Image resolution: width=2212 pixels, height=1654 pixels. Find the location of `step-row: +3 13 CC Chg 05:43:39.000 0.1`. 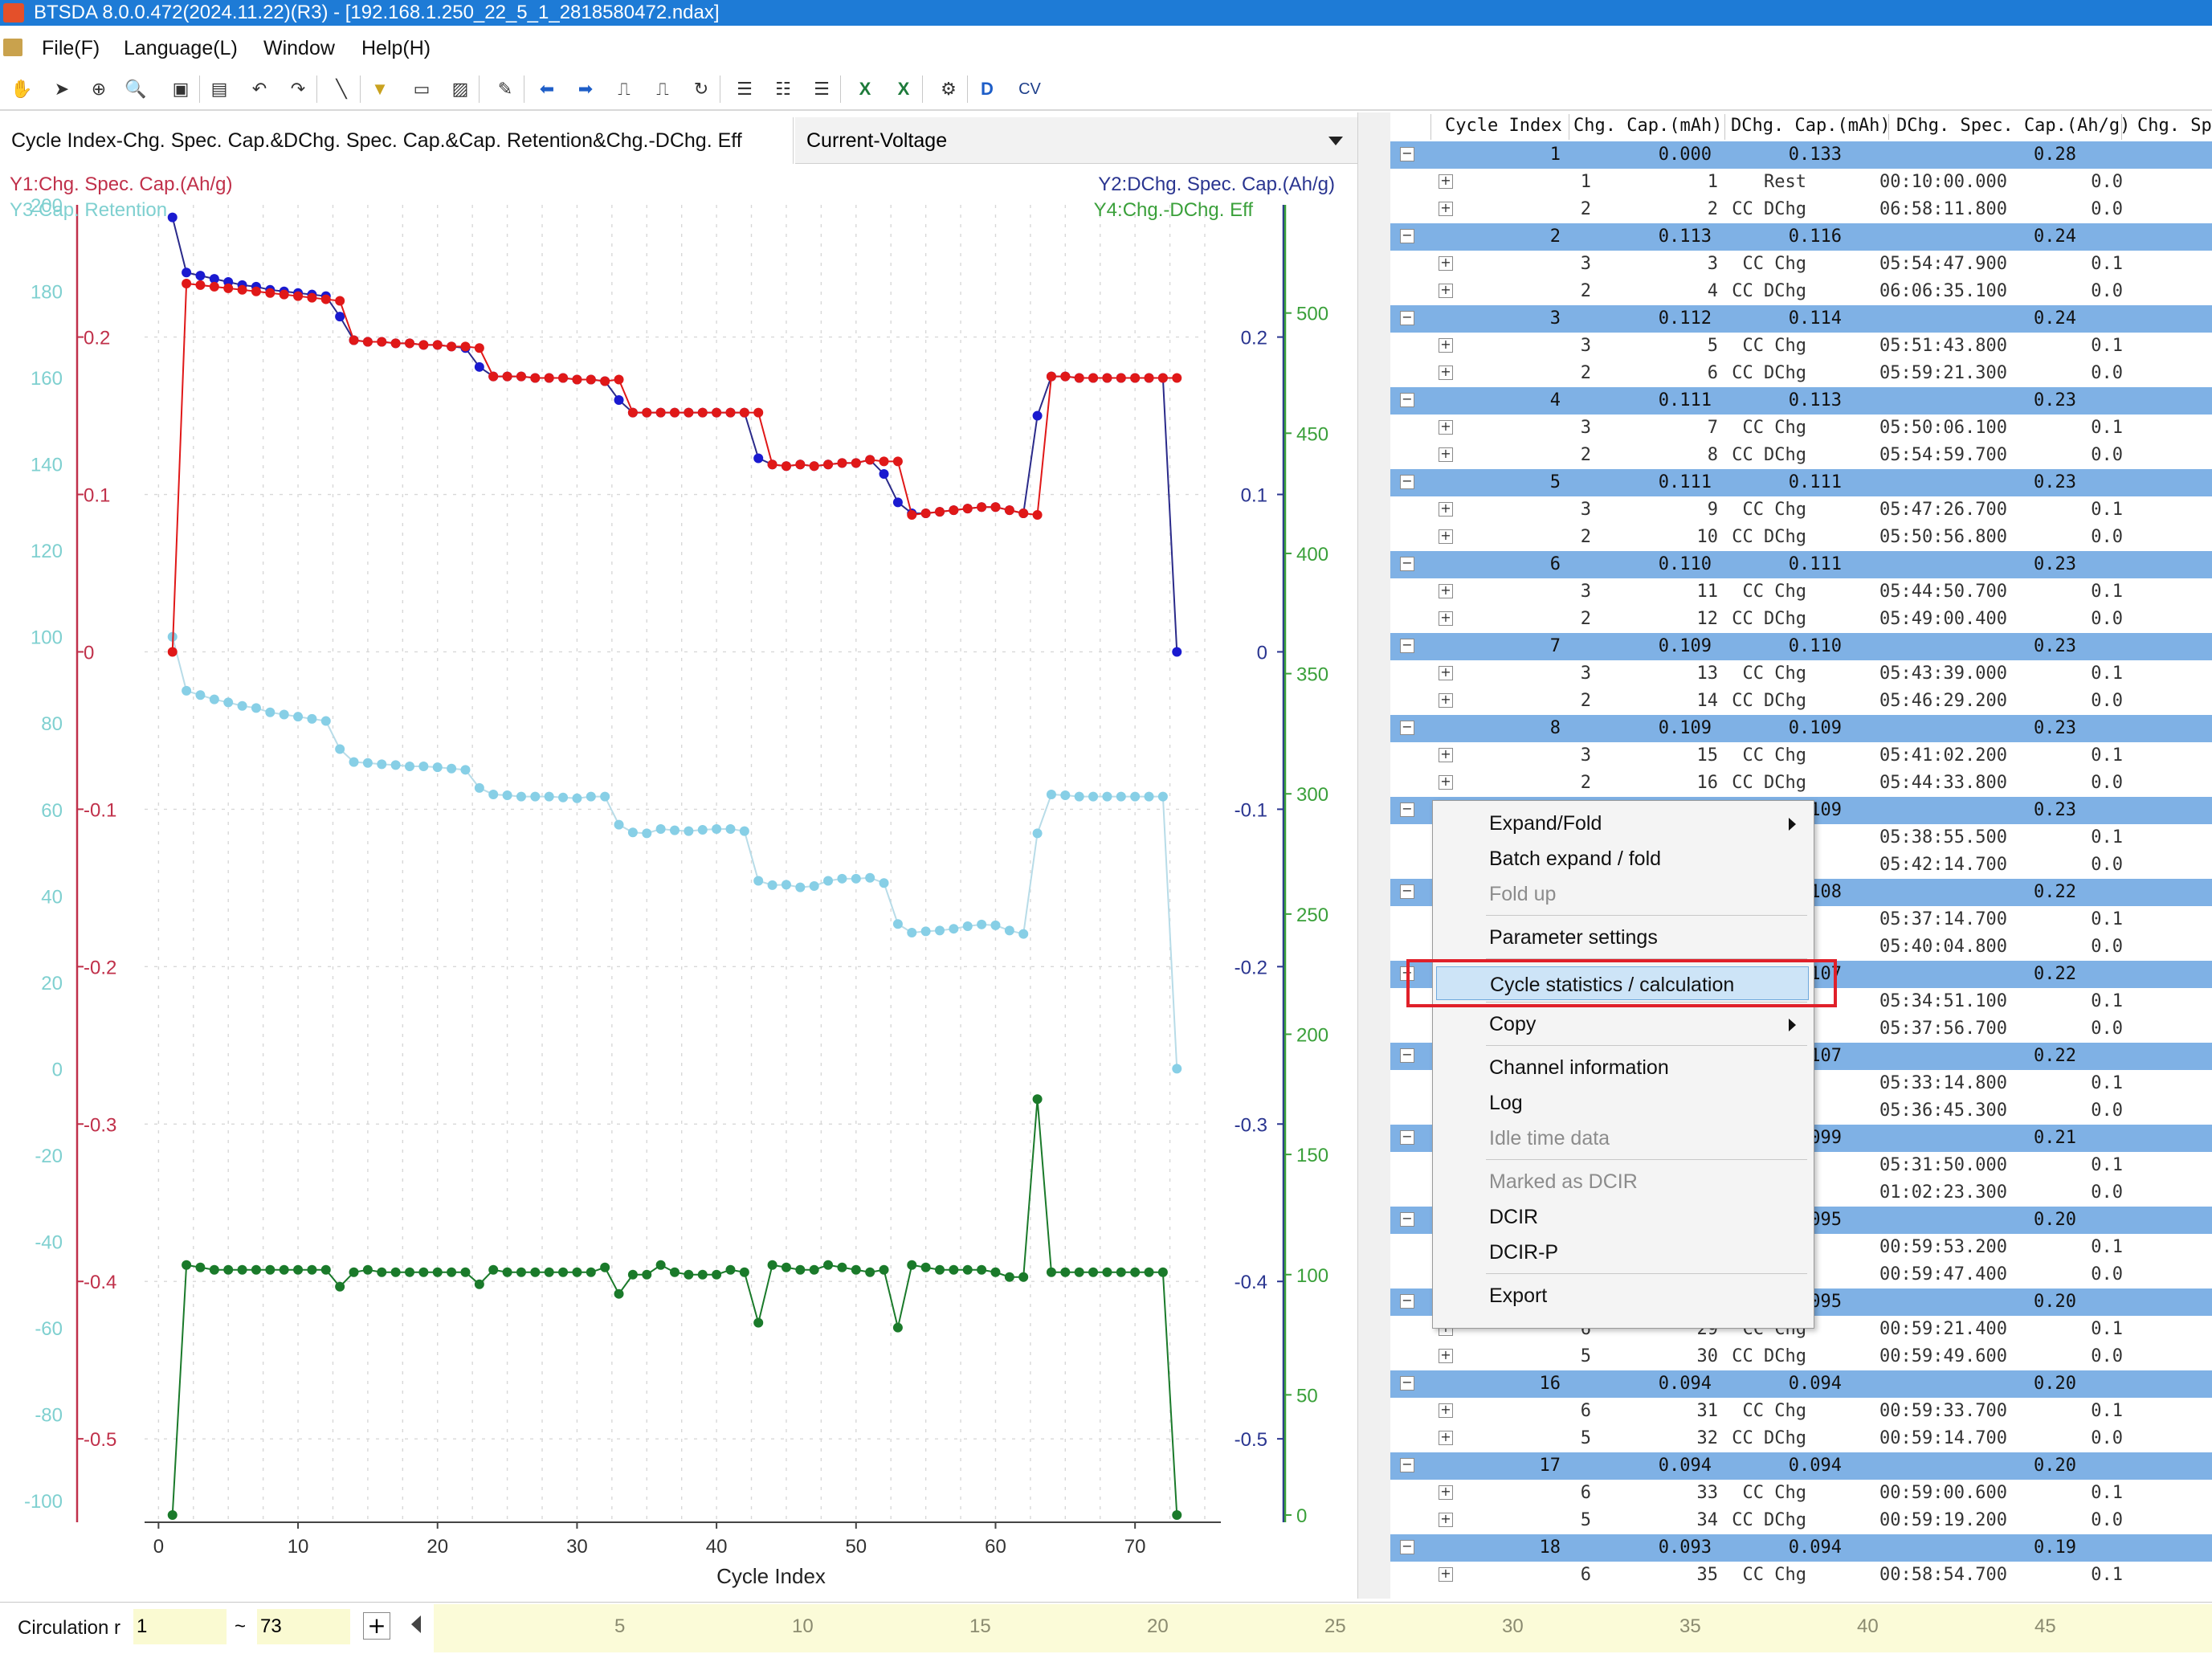

step-row: +3 13 CC Chg 05:43:39.000 0.1 is located at coordinates (1801, 674).